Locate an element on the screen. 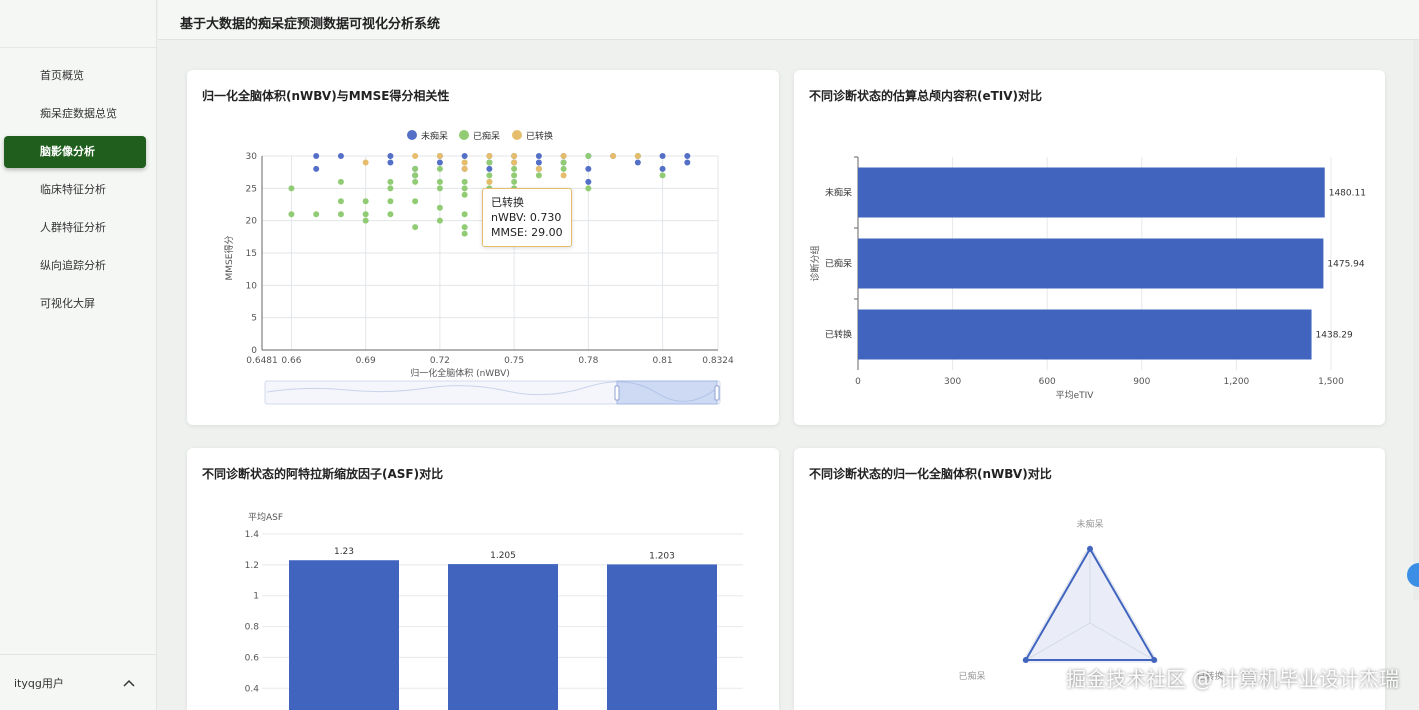  tooltip-nwbv: nWBV: 0.730 is located at coordinates (526, 217).